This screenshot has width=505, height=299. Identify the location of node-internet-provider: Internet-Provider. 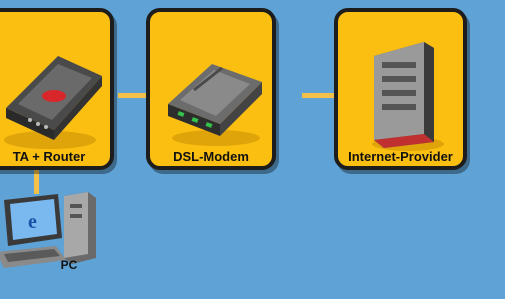
(400, 89).